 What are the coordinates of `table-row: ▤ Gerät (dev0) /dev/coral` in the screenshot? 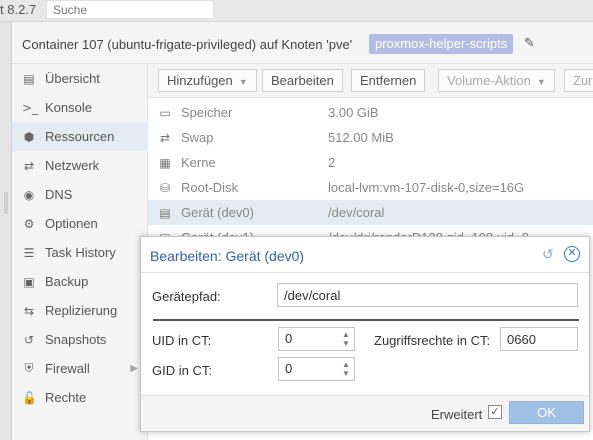 It's located at (370, 212).